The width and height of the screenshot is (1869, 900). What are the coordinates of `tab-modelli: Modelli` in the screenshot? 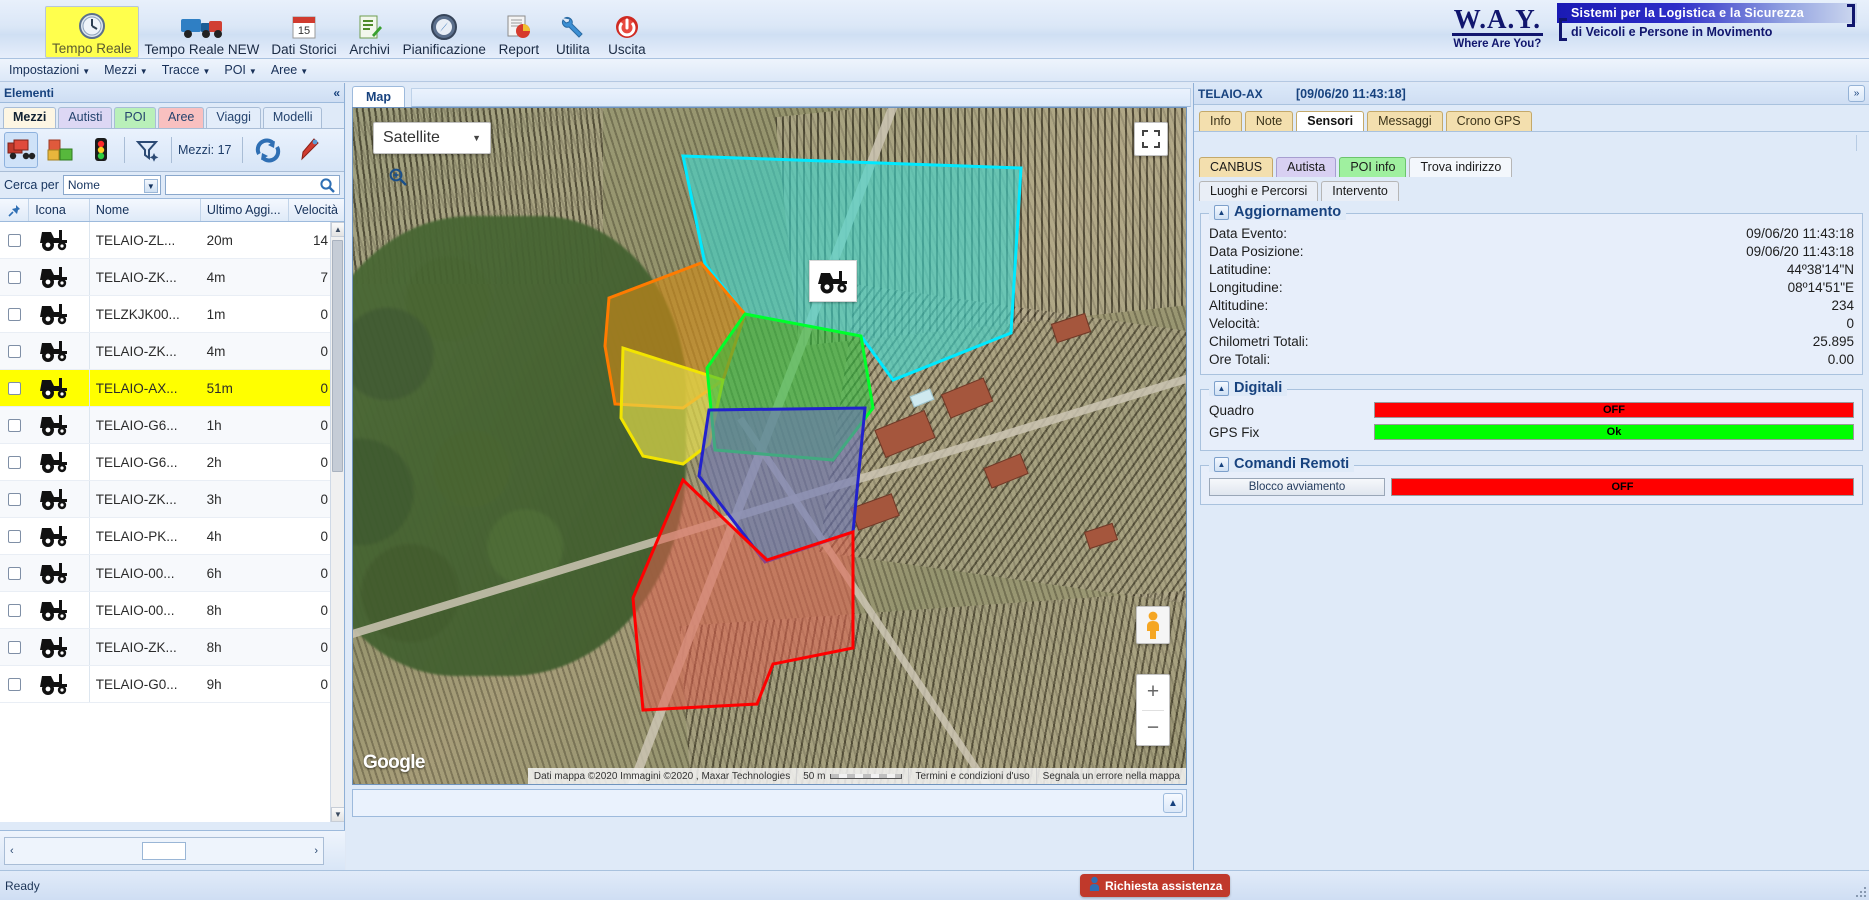 It's located at (292, 117).